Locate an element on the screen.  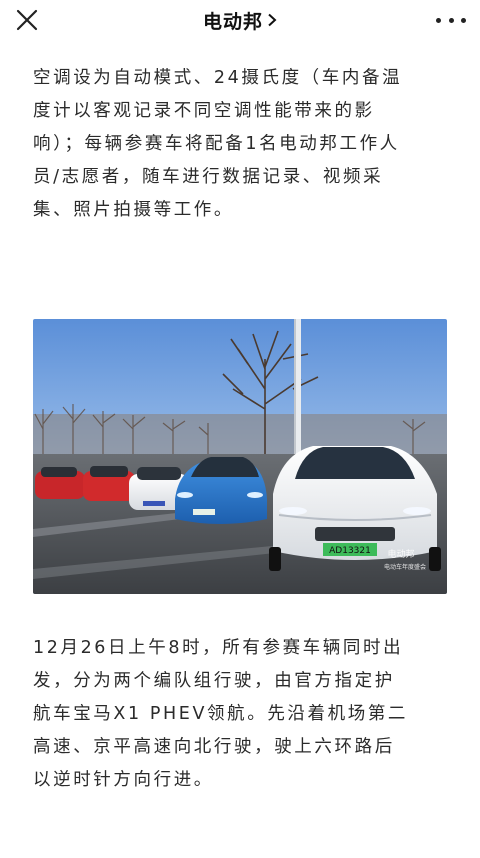
license-plate: AD13321 is located at coordinates (350, 551).